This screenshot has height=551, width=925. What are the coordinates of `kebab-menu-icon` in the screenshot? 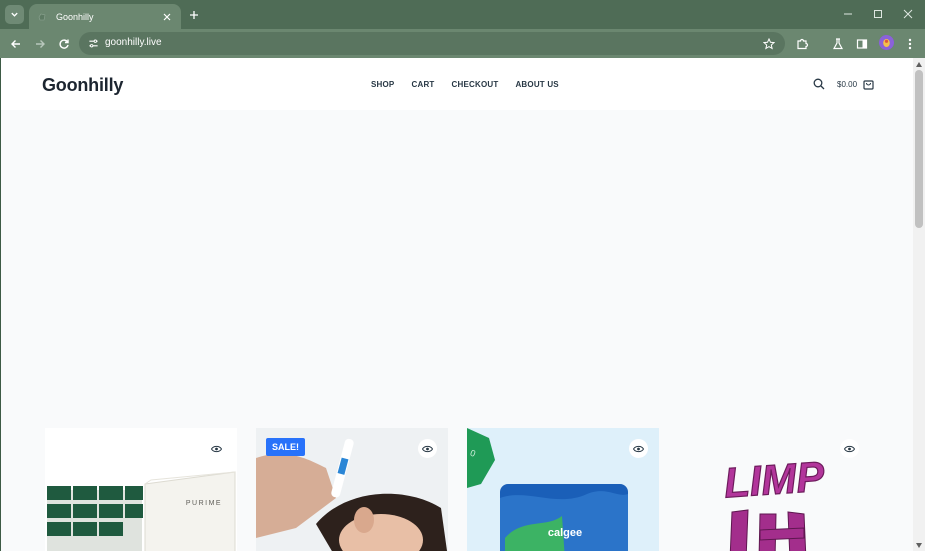 It's located at (909, 43).